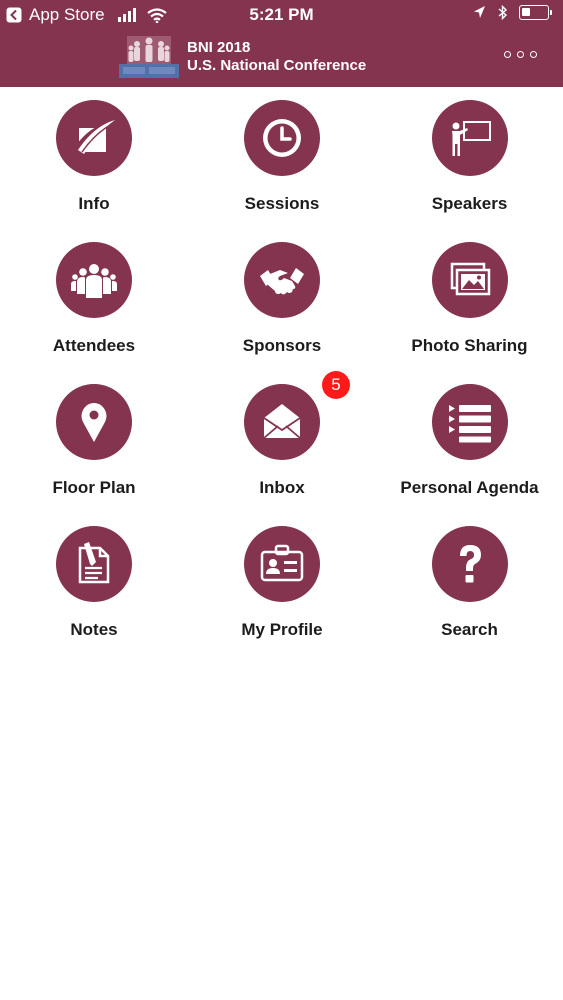 The image size is (563, 1000). What do you see at coordinates (94, 564) in the screenshot?
I see `notes-icon` at bounding box center [94, 564].